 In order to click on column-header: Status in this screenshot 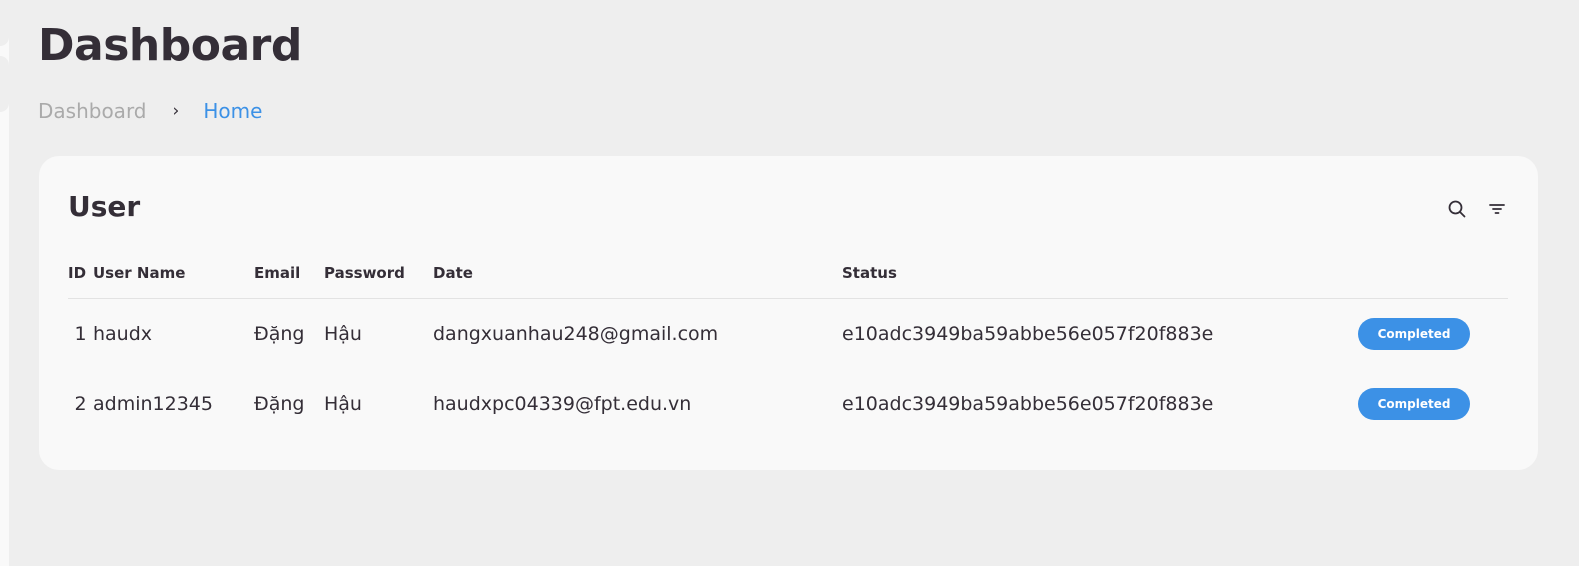, I will do `click(1100, 277)`.